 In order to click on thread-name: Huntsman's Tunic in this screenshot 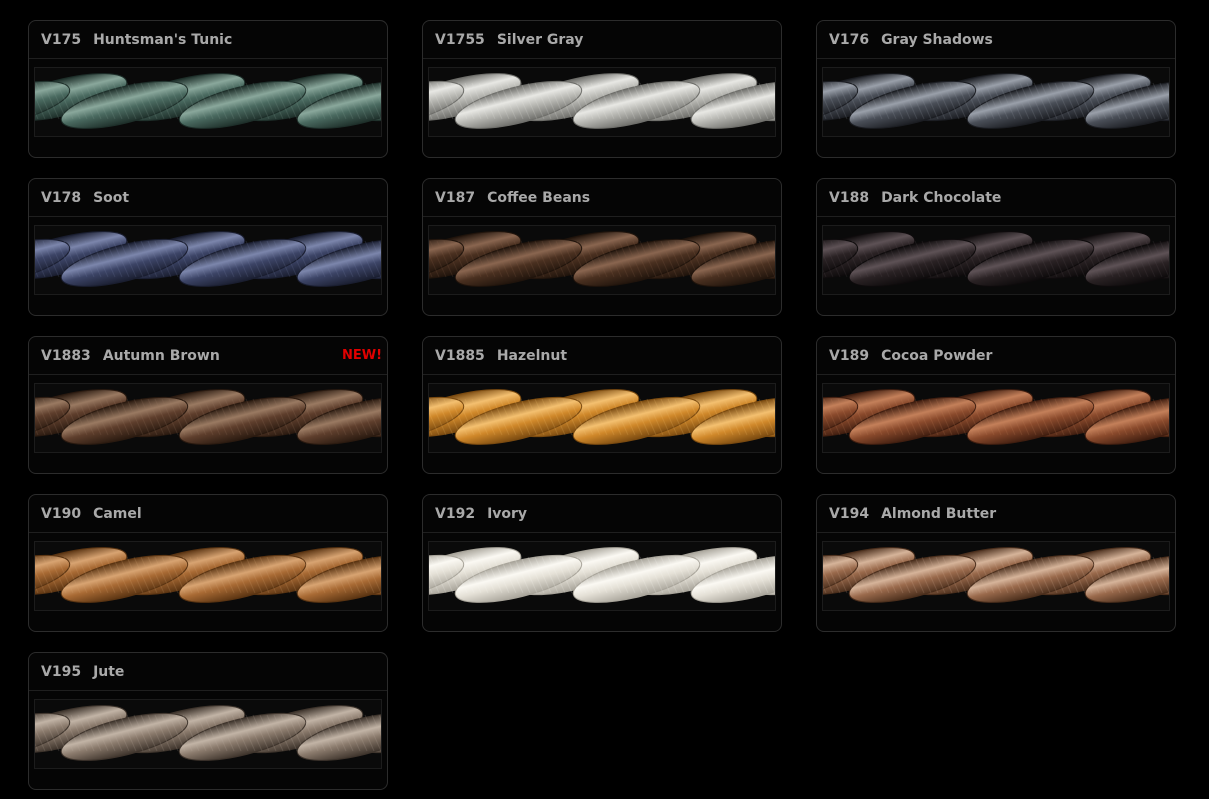, I will do `click(163, 39)`.